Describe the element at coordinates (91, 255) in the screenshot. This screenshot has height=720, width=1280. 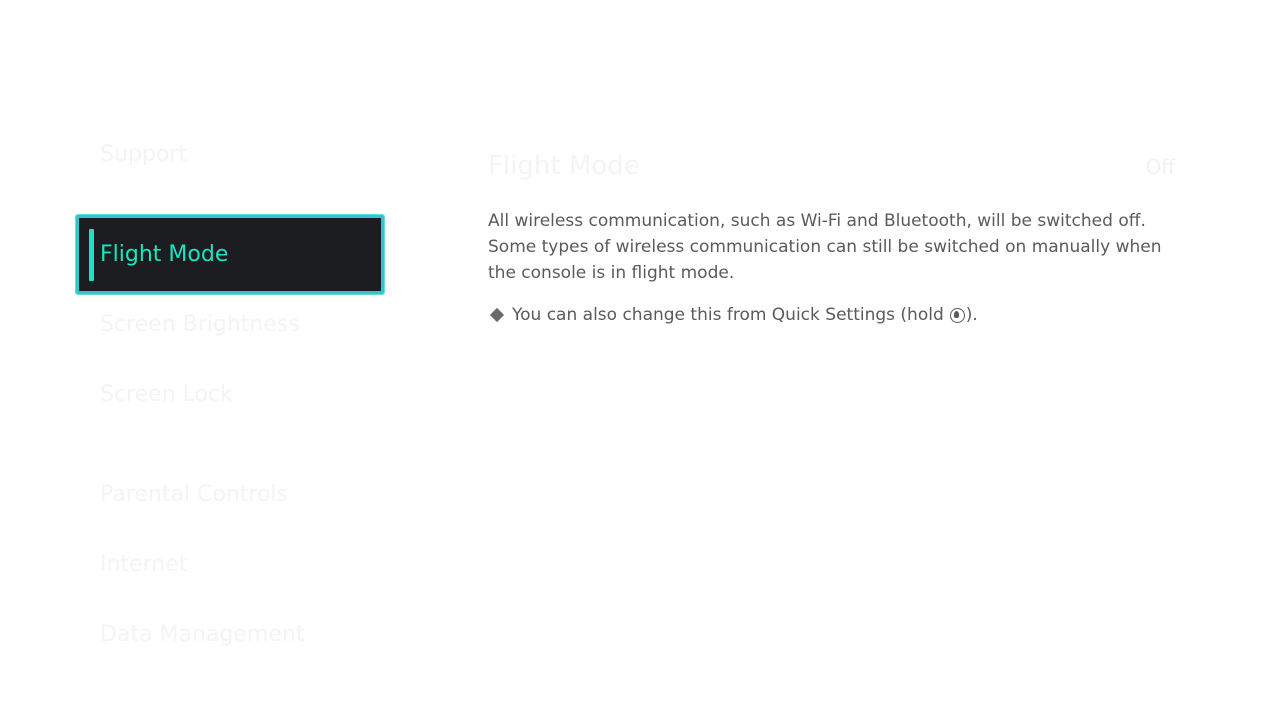
I see `selection-accent-bar` at that location.